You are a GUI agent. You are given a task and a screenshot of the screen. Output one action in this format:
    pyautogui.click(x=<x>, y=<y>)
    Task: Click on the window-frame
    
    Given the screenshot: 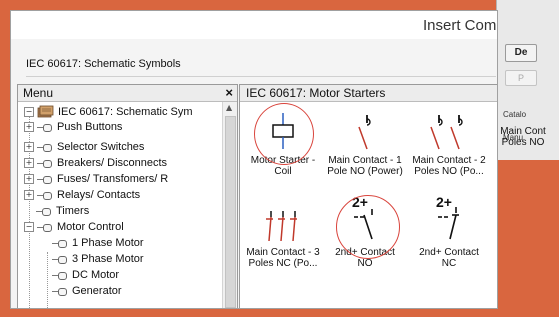 What is the action you would take?
    pyautogui.click(x=279, y=5)
    